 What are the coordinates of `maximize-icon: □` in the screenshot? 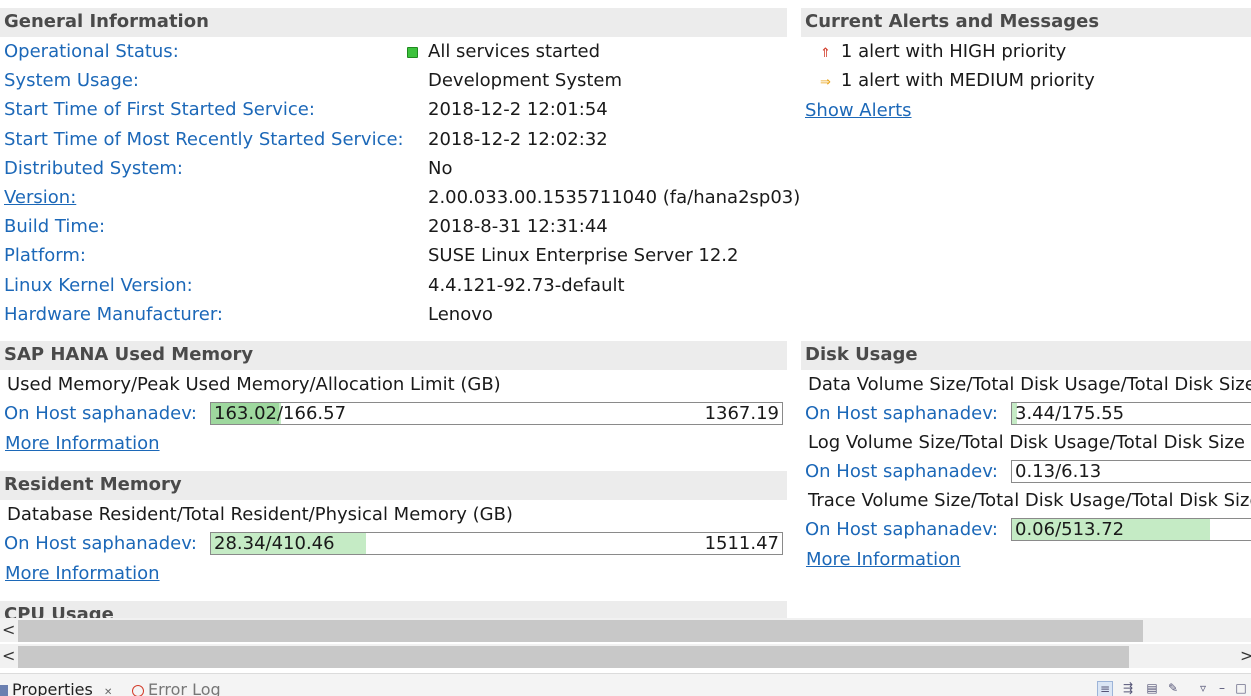 It's located at (1241, 688).